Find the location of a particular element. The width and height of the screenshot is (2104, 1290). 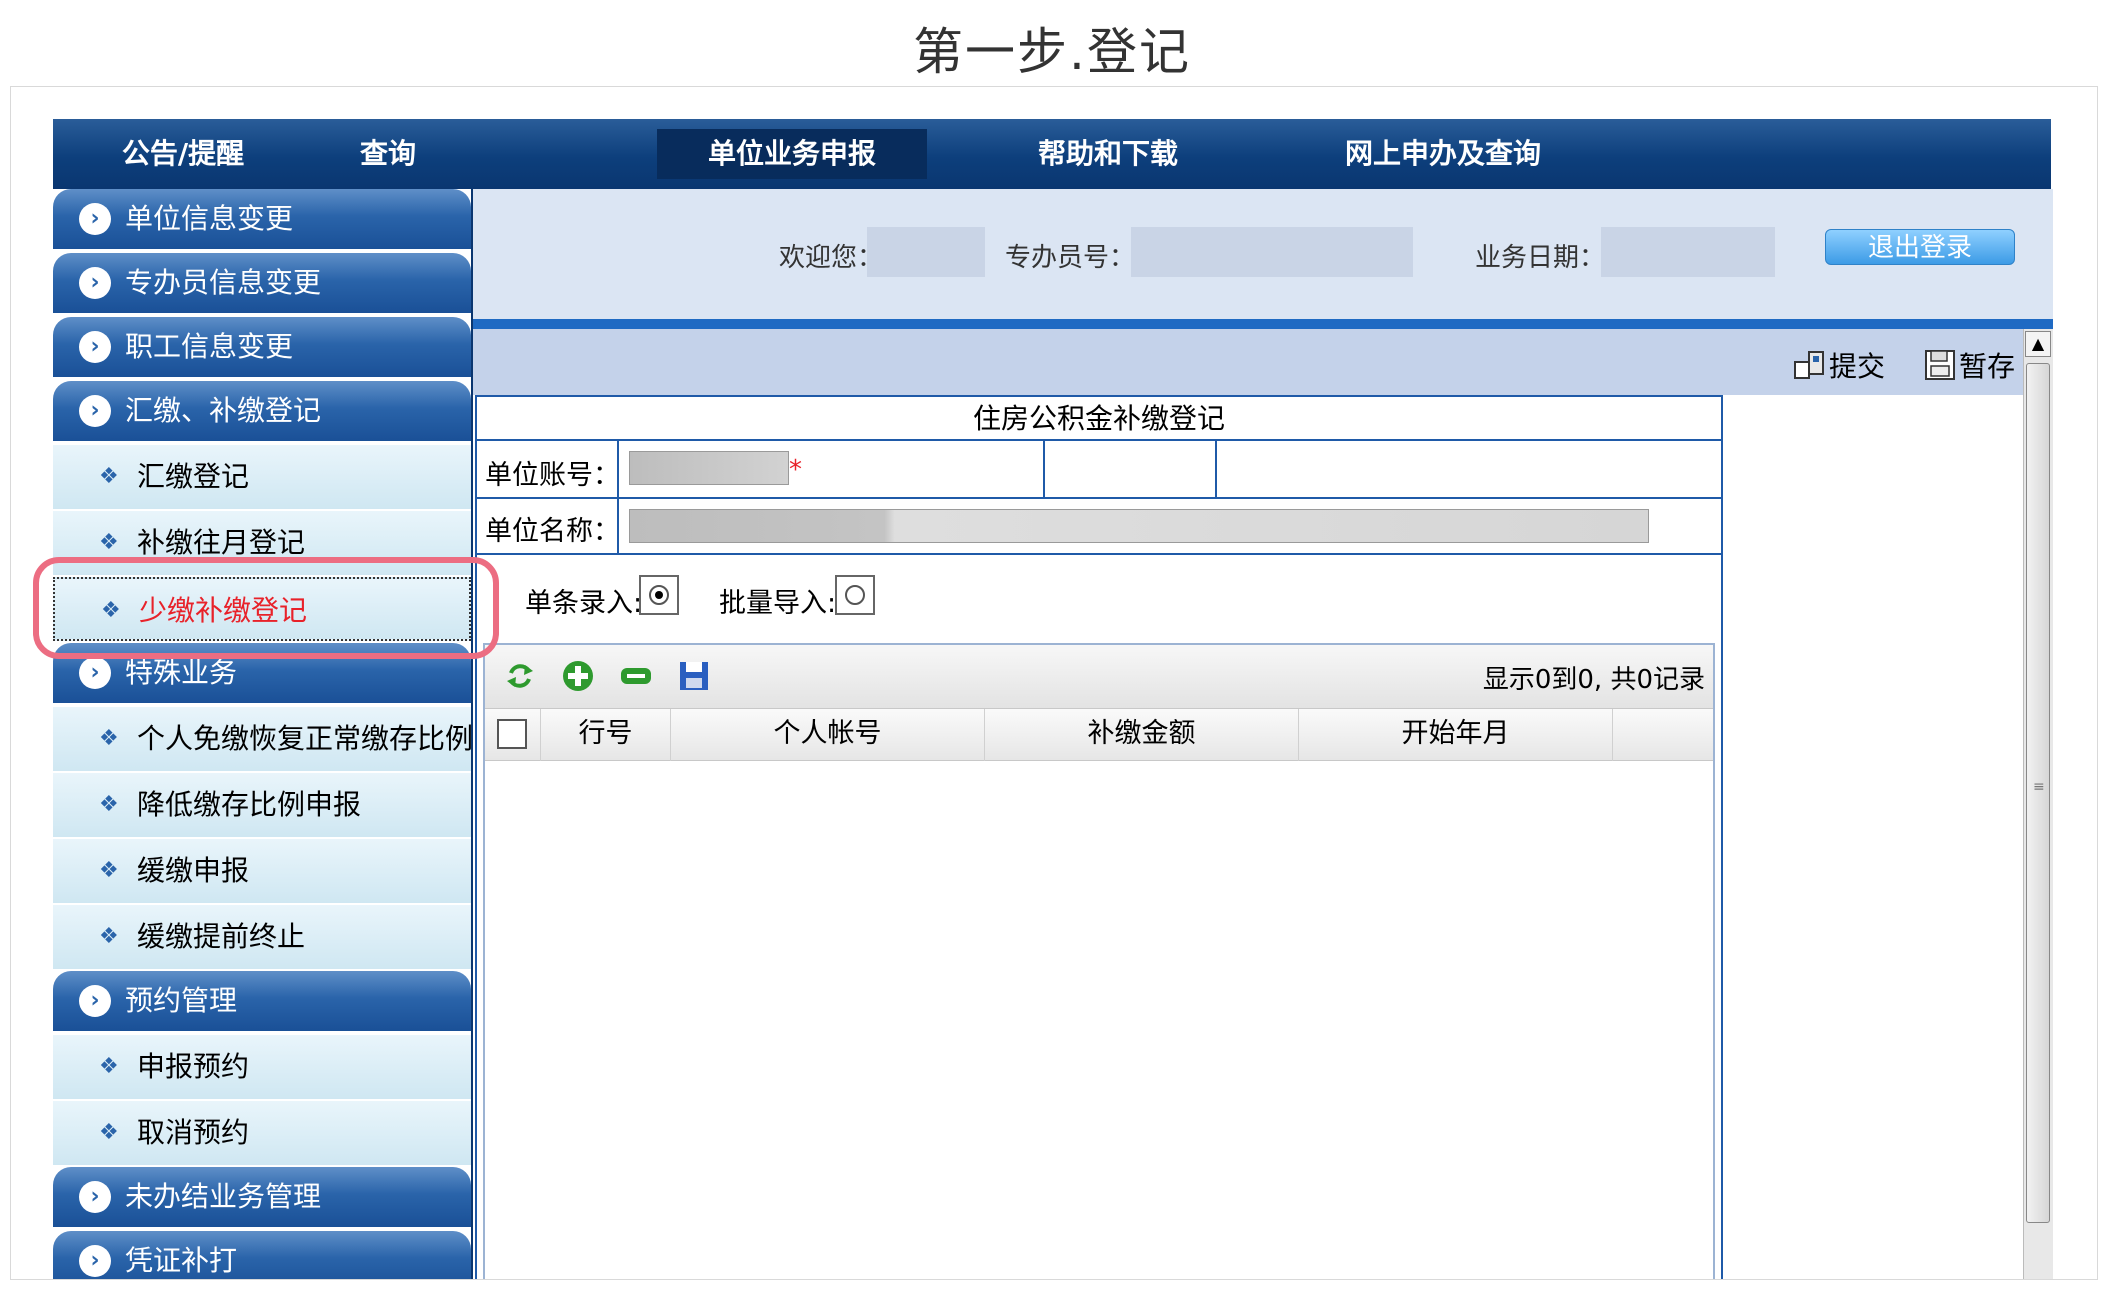

logout-button: 退出登录 is located at coordinates (1920, 247).